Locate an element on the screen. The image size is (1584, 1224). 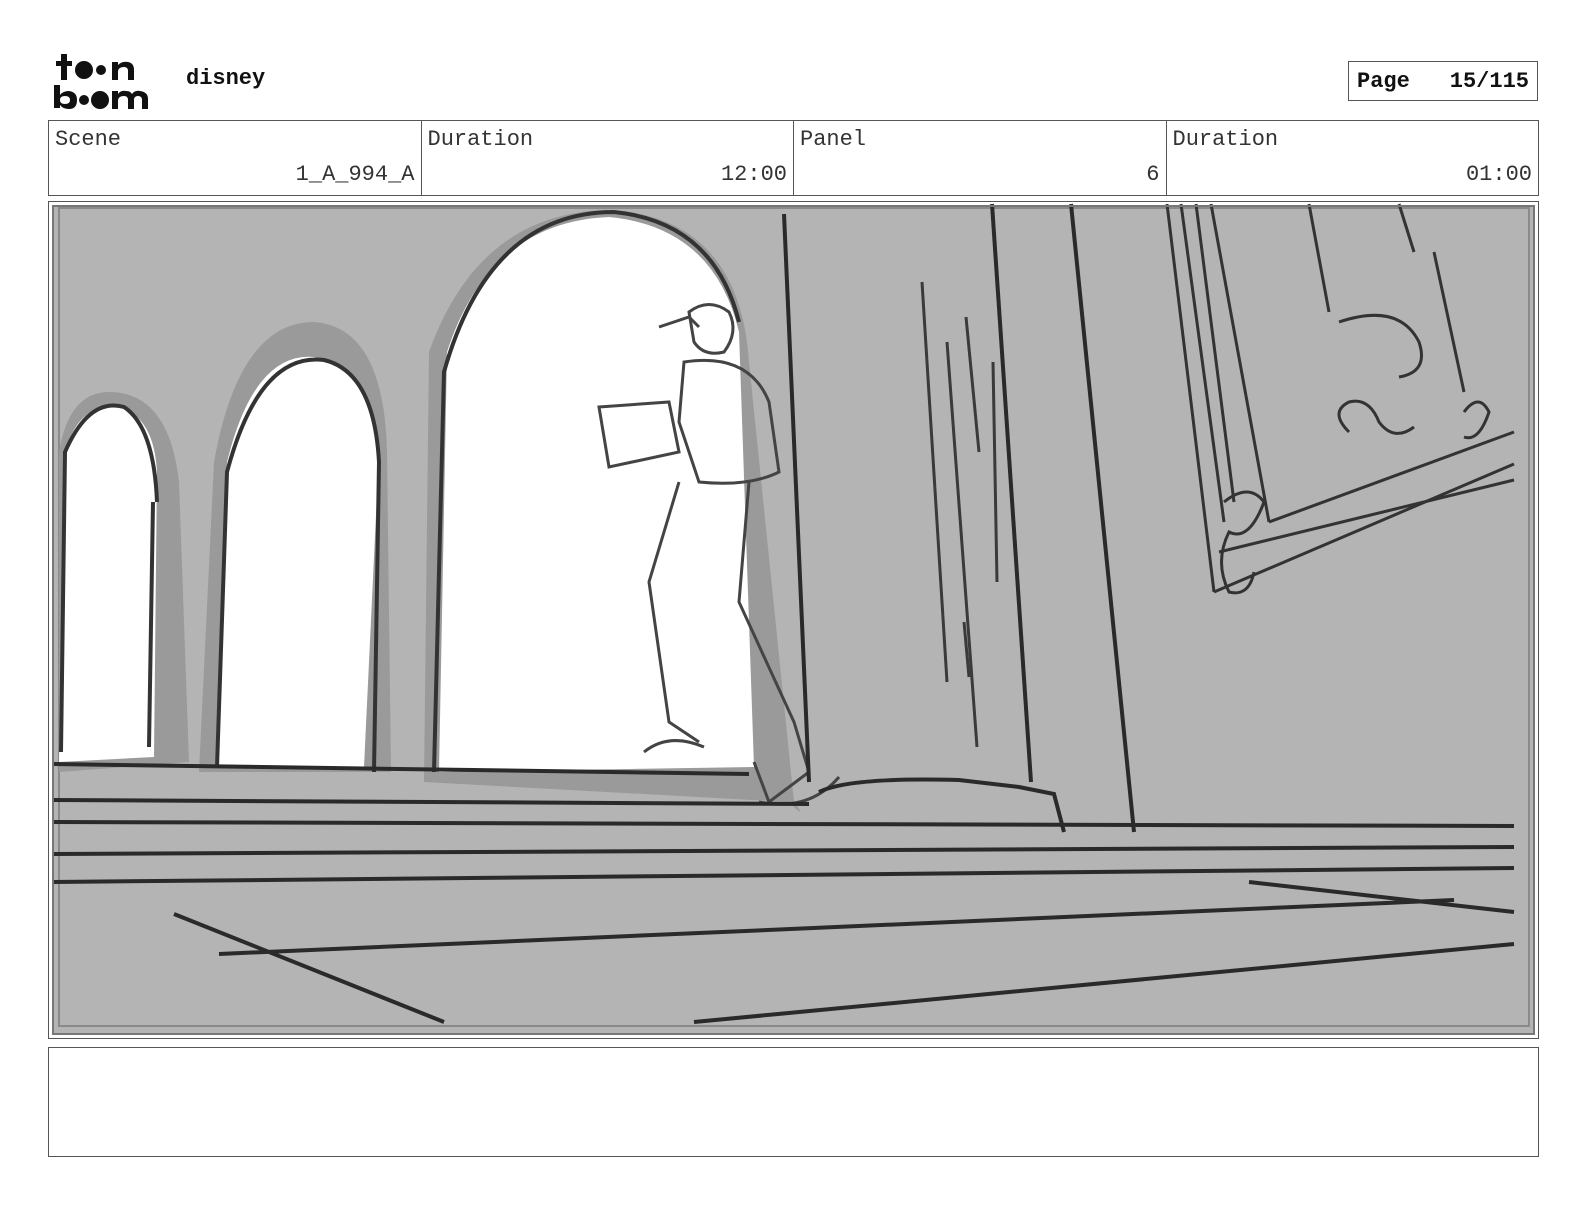
panel-duration-cell: Duration 01:00 is located at coordinates (1353, 158).